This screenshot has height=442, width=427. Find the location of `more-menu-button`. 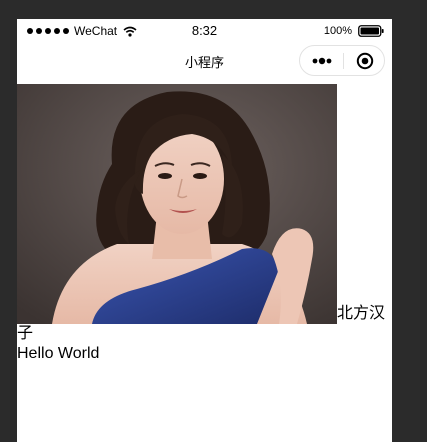

more-menu-button is located at coordinates (321, 60).